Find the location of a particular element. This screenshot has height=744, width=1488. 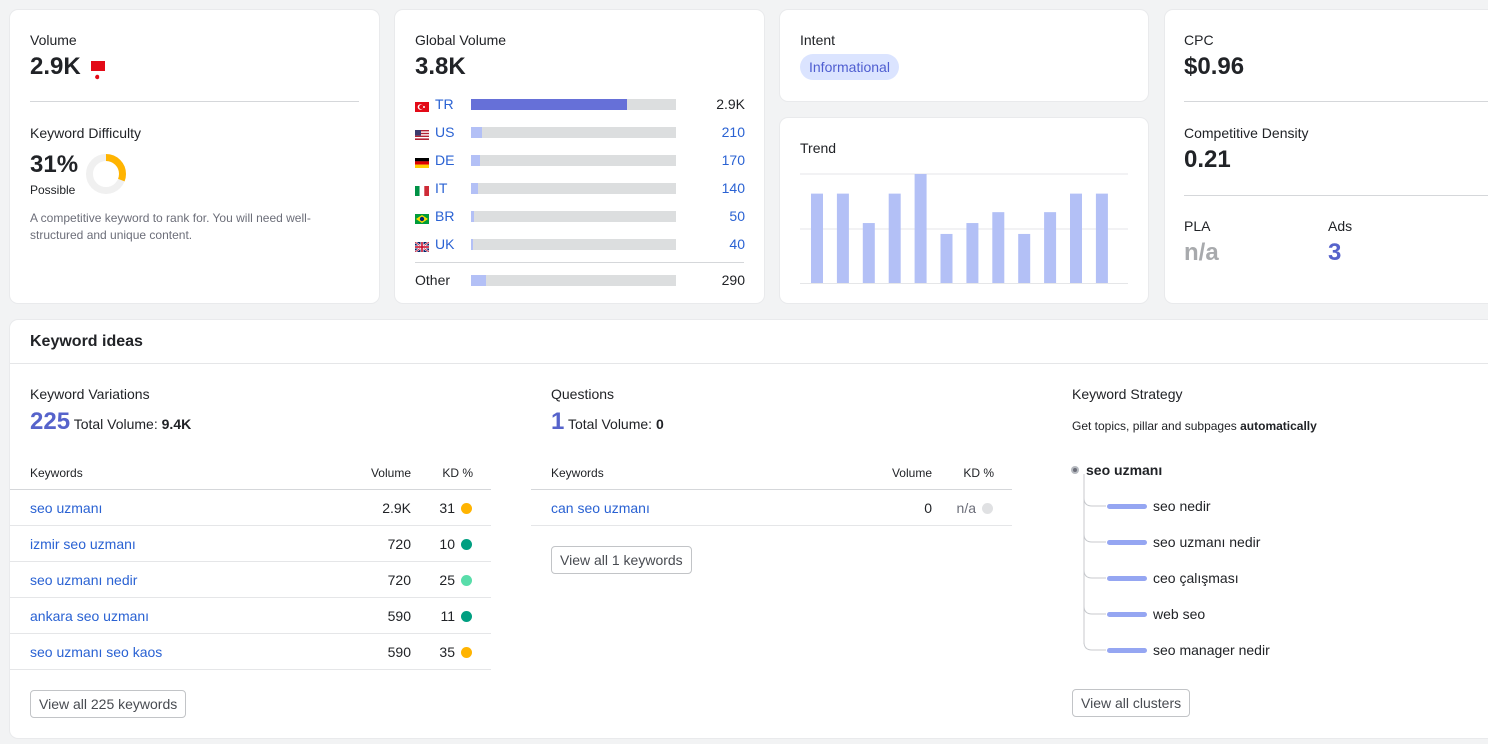

strategy-cluster-item: seo nedir is located at coordinates (1159, 506).